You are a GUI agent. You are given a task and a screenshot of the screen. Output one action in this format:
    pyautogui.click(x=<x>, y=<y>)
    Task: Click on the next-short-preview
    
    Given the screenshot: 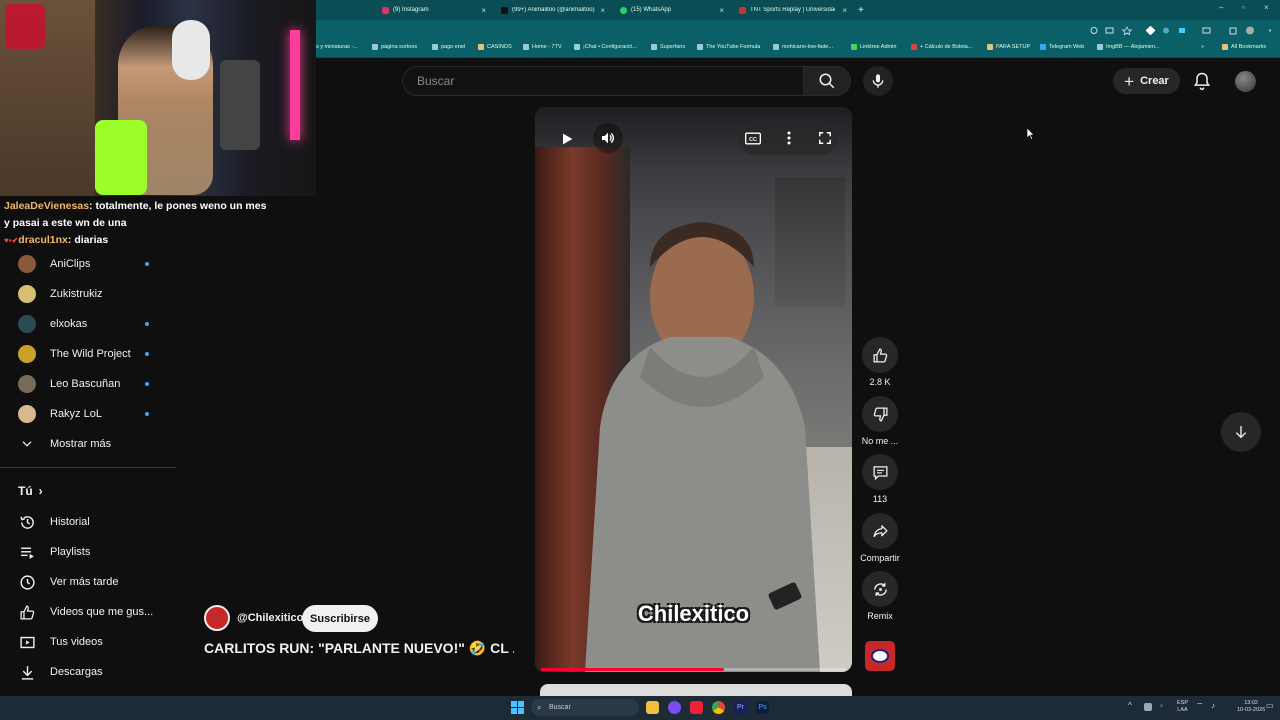 What is the action you would take?
    pyautogui.click(x=696, y=690)
    